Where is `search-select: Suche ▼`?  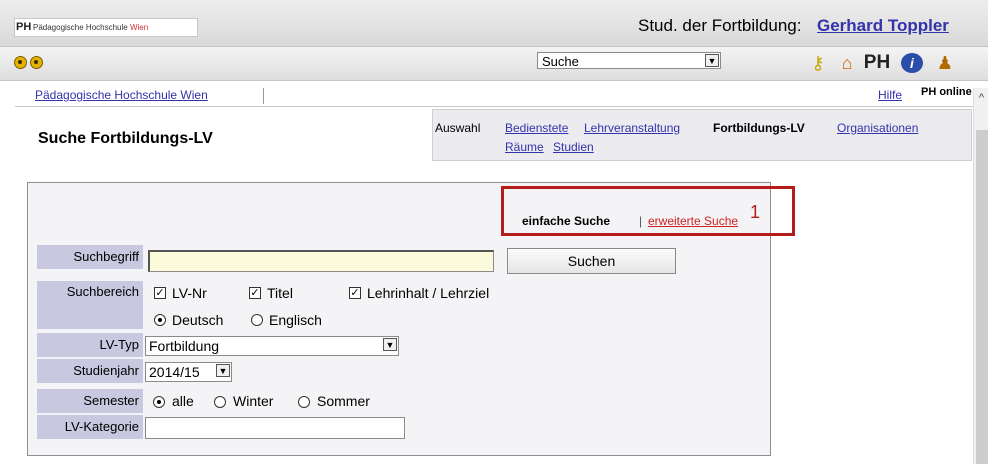
search-select: Suche ▼ is located at coordinates (629, 60).